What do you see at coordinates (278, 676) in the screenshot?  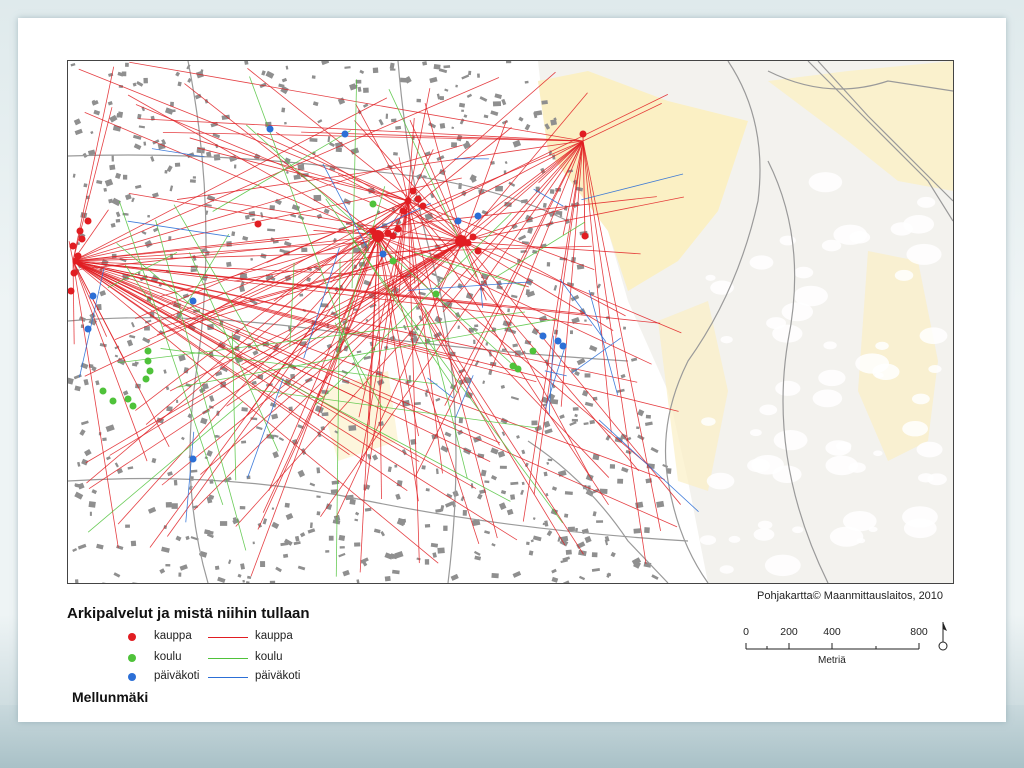 I see `legend-line-label: päiväkoti` at bounding box center [278, 676].